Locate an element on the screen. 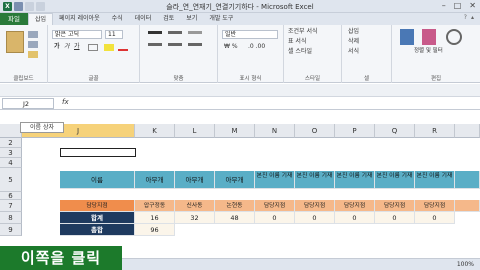 This screenshot has height=270, width=480. font-size-select: 11 is located at coordinates (114, 34).